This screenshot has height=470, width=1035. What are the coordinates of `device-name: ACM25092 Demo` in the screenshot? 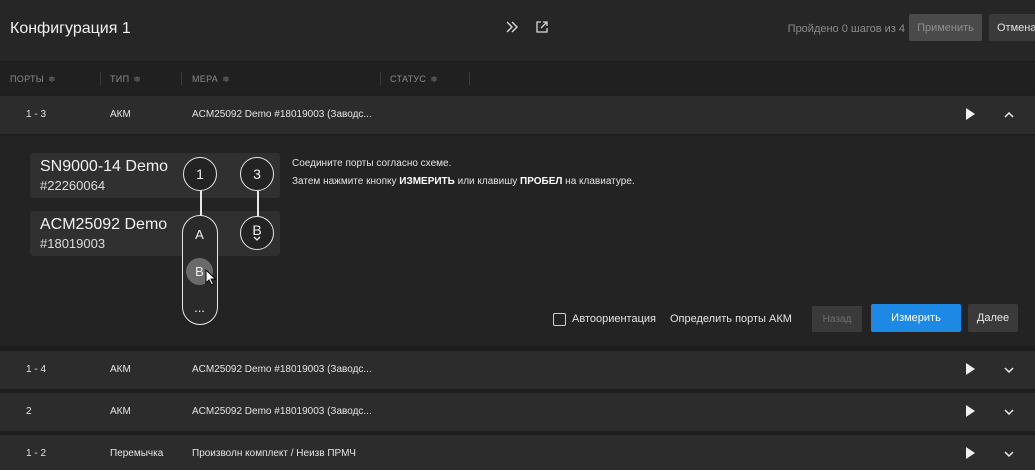 It's located at (104, 224).